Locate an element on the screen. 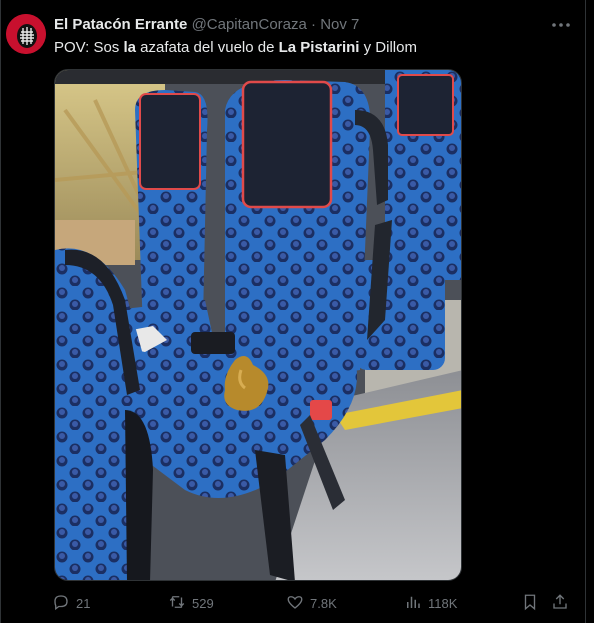  like-icon is located at coordinates (295, 603).